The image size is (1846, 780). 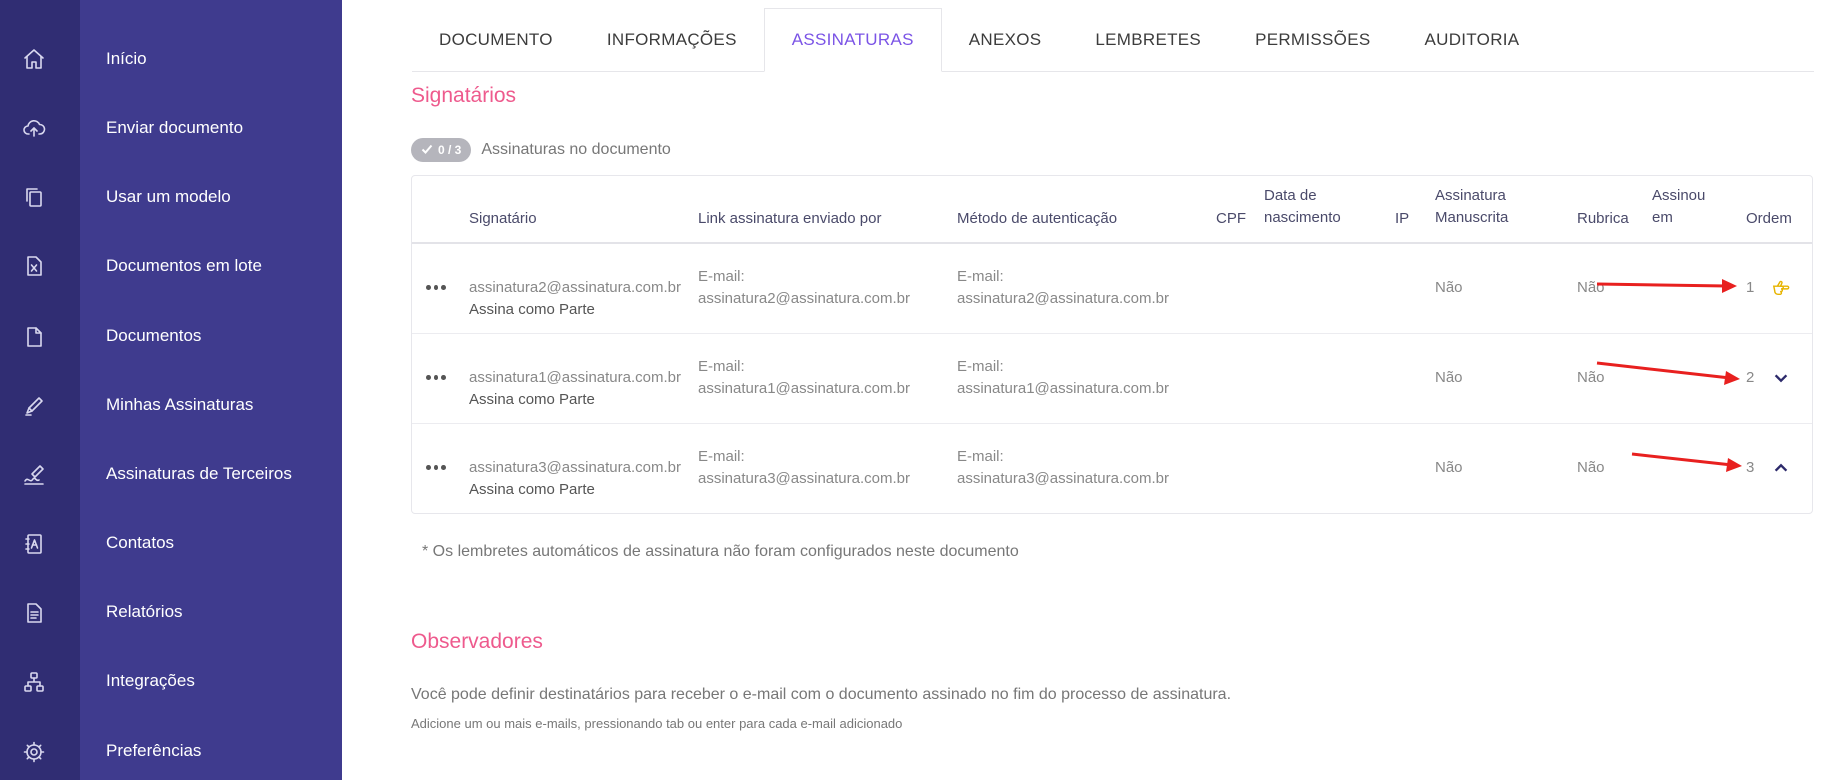 What do you see at coordinates (34, 59) in the screenshot?
I see `home-icon` at bounding box center [34, 59].